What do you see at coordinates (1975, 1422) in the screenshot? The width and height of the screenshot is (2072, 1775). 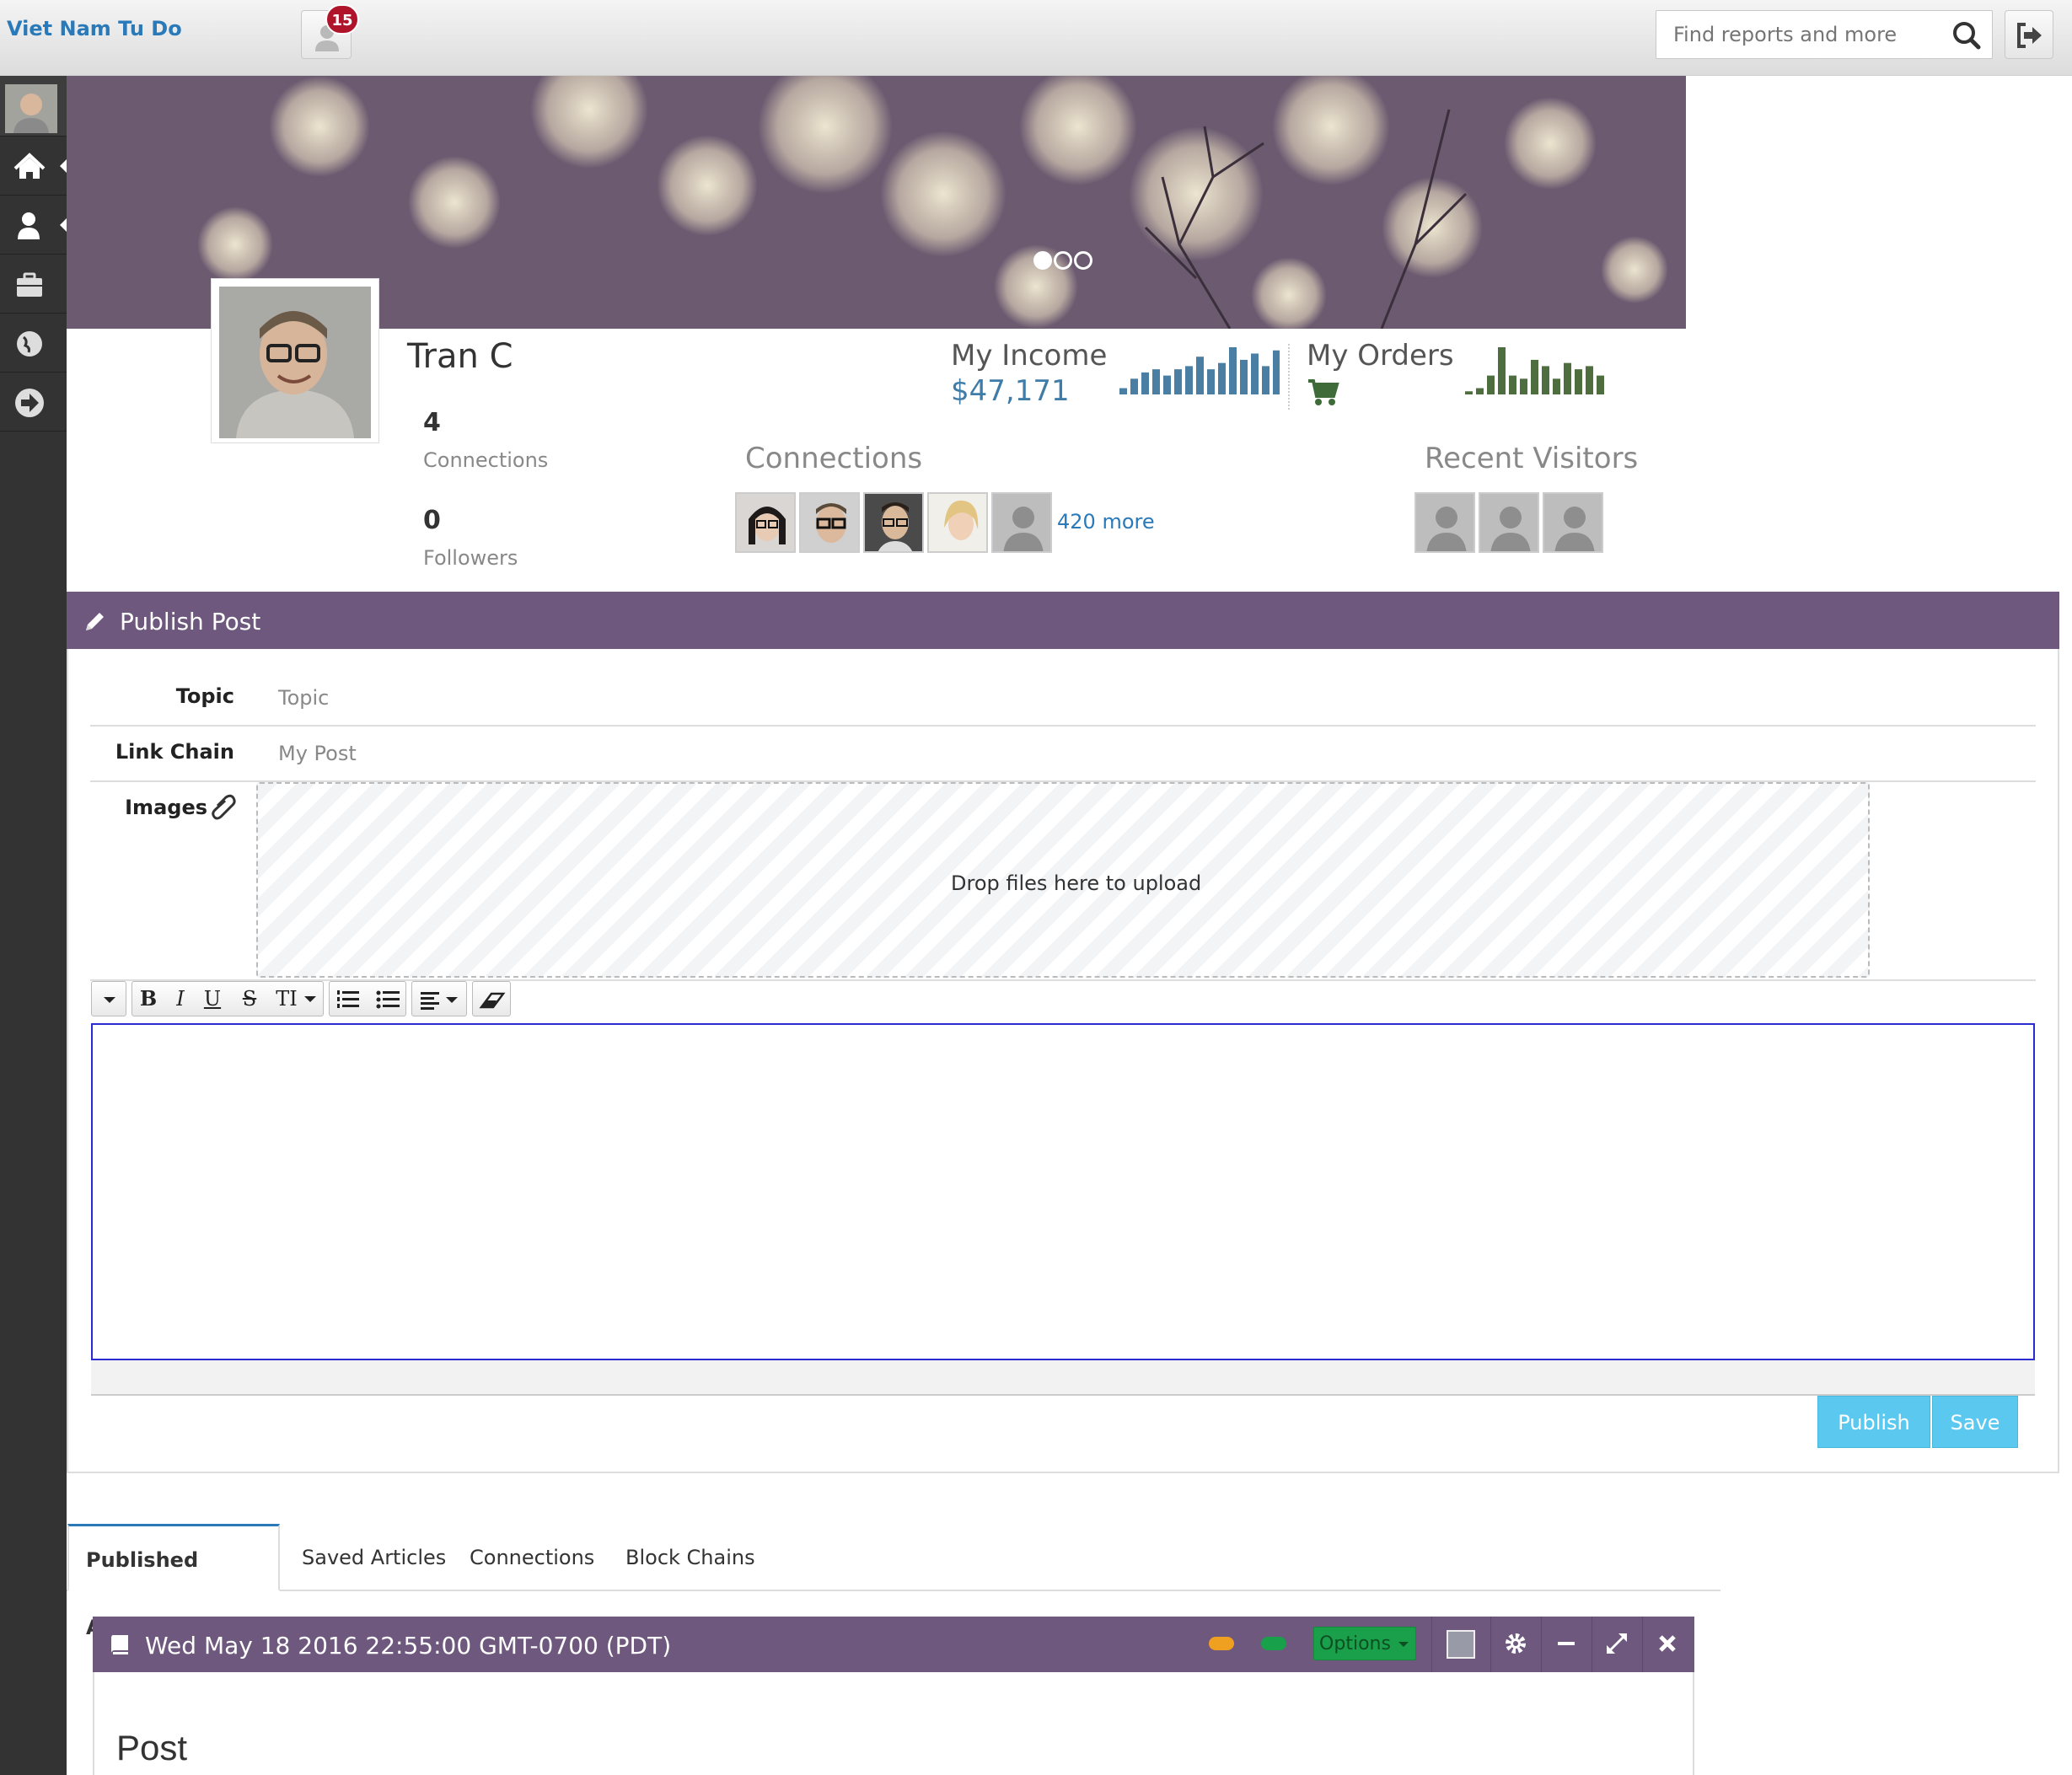 I see `save-button: Save` at bounding box center [1975, 1422].